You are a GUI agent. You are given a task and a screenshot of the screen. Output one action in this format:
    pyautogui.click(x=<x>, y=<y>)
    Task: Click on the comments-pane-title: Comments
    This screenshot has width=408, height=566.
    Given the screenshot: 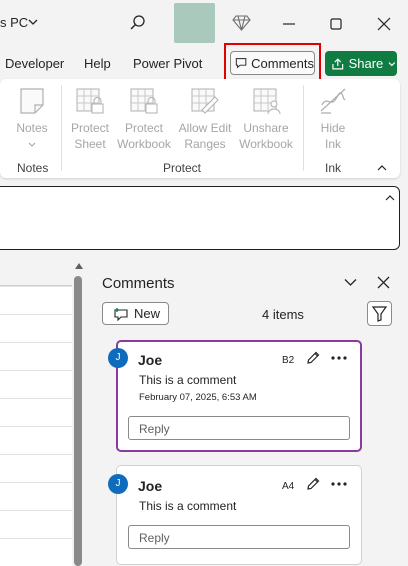 What is the action you would take?
    pyautogui.click(x=138, y=283)
    